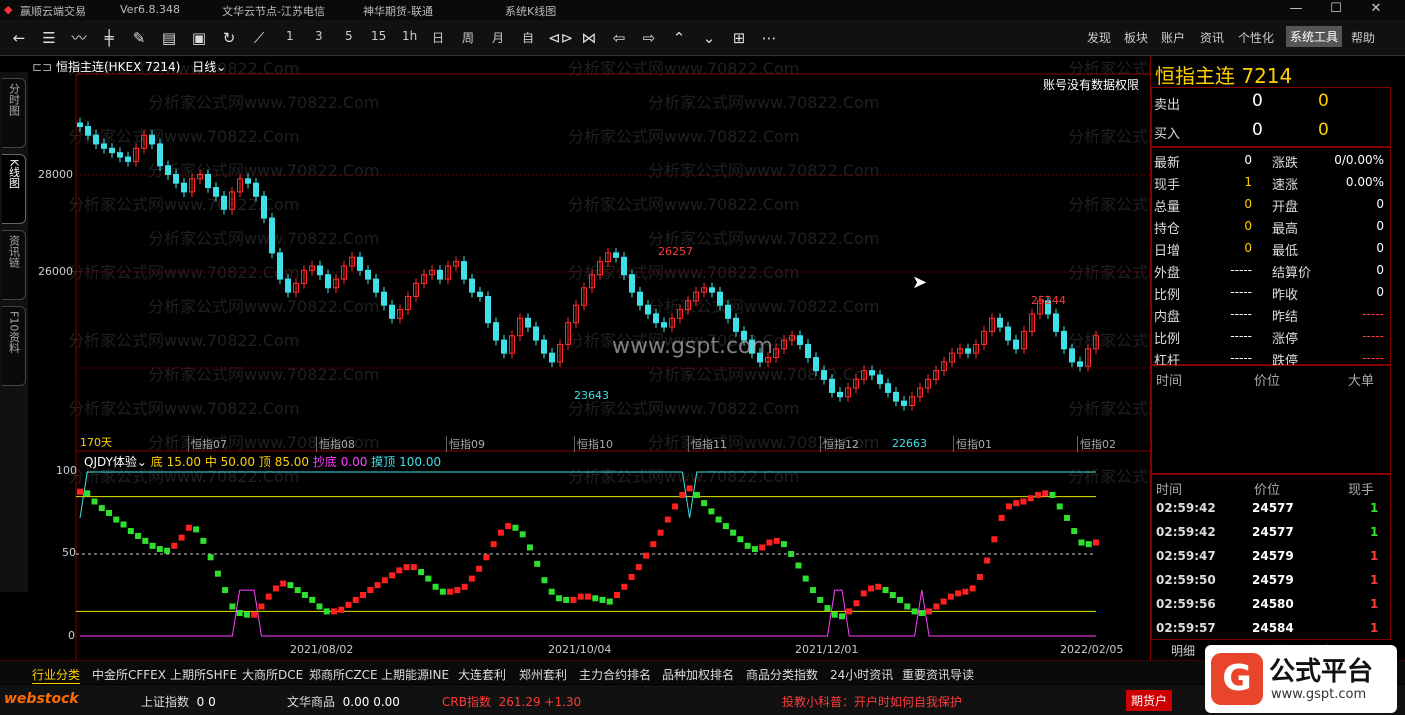 The width and height of the screenshot is (1405, 715). Describe the element at coordinates (229, 38) in the screenshot. I see `refresh-icon: ↻` at that location.